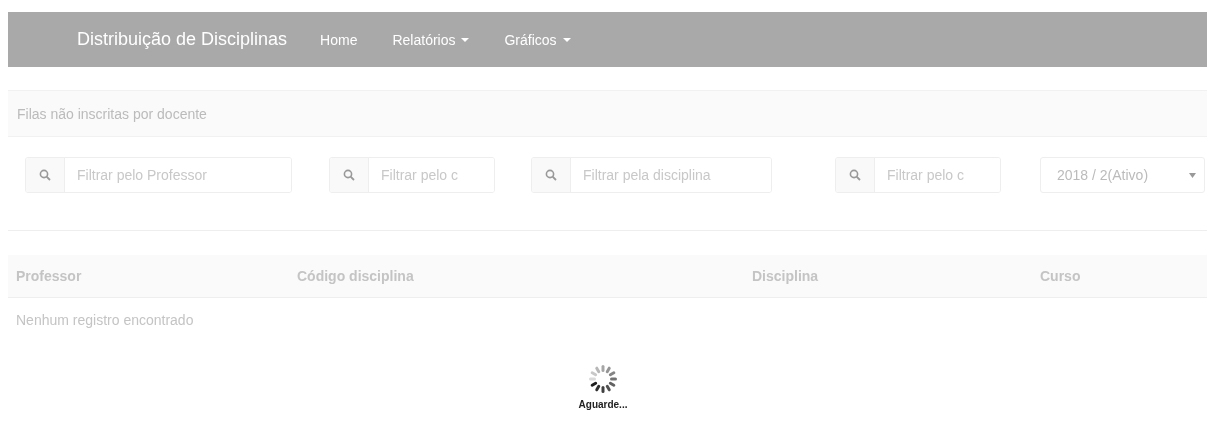 This screenshot has height=438, width=1207. Describe the element at coordinates (603, 379) in the screenshot. I see `spinner-icon` at that location.